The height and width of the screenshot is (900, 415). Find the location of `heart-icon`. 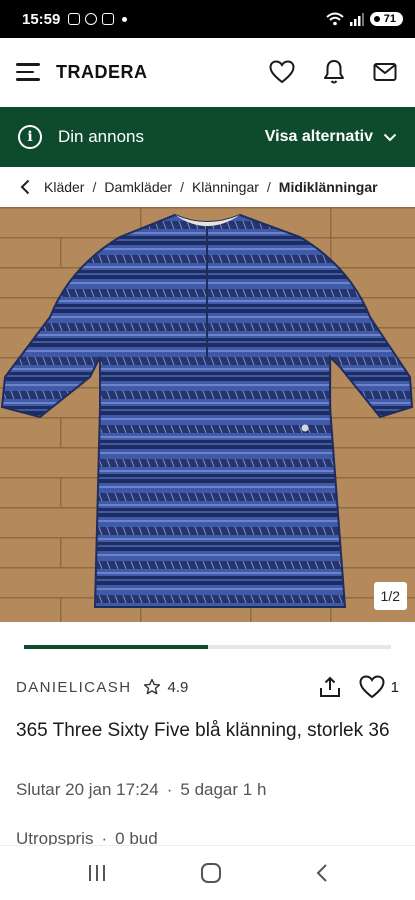

heart-icon is located at coordinates (372, 687).